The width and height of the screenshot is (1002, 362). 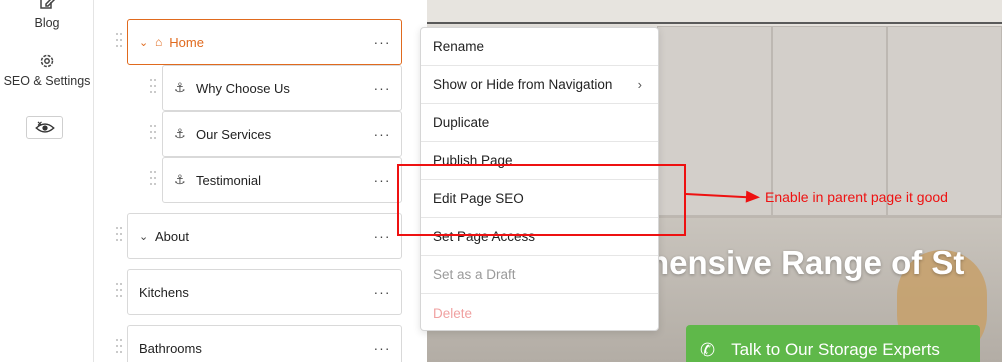 I want to click on hero-heading: hensive Range of St, so click(x=807, y=262).